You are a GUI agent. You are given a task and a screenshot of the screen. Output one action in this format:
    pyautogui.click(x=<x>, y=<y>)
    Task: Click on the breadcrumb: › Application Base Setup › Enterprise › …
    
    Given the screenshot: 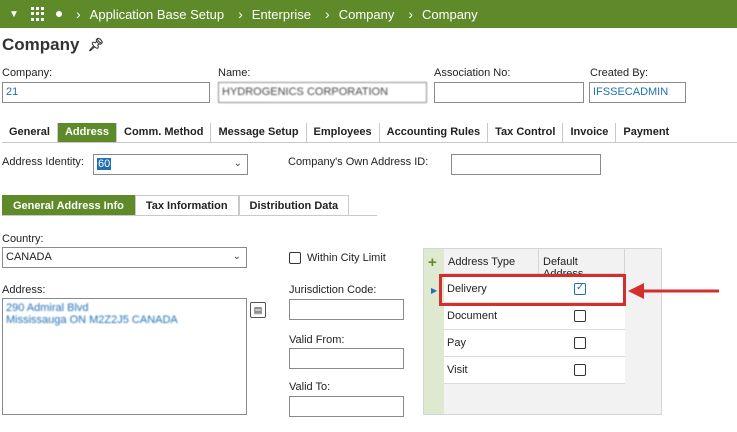 What is the action you would take?
    pyautogui.click(x=270, y=14)
    